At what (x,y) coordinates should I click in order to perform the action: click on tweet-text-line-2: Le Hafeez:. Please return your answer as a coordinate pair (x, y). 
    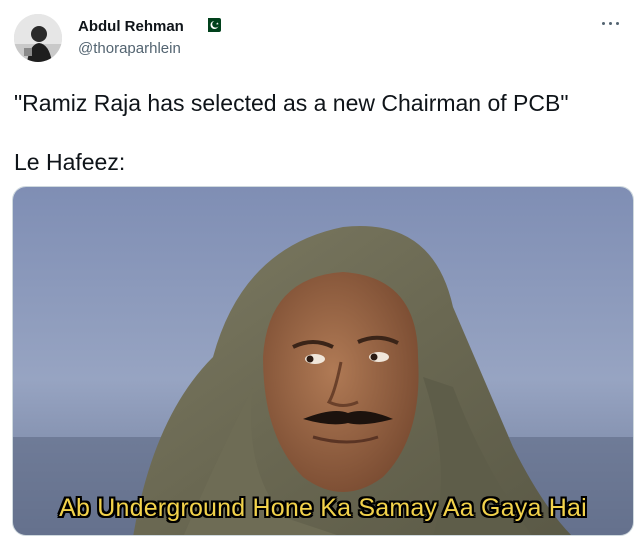
    Looking at the image, I should click on (70, 162).